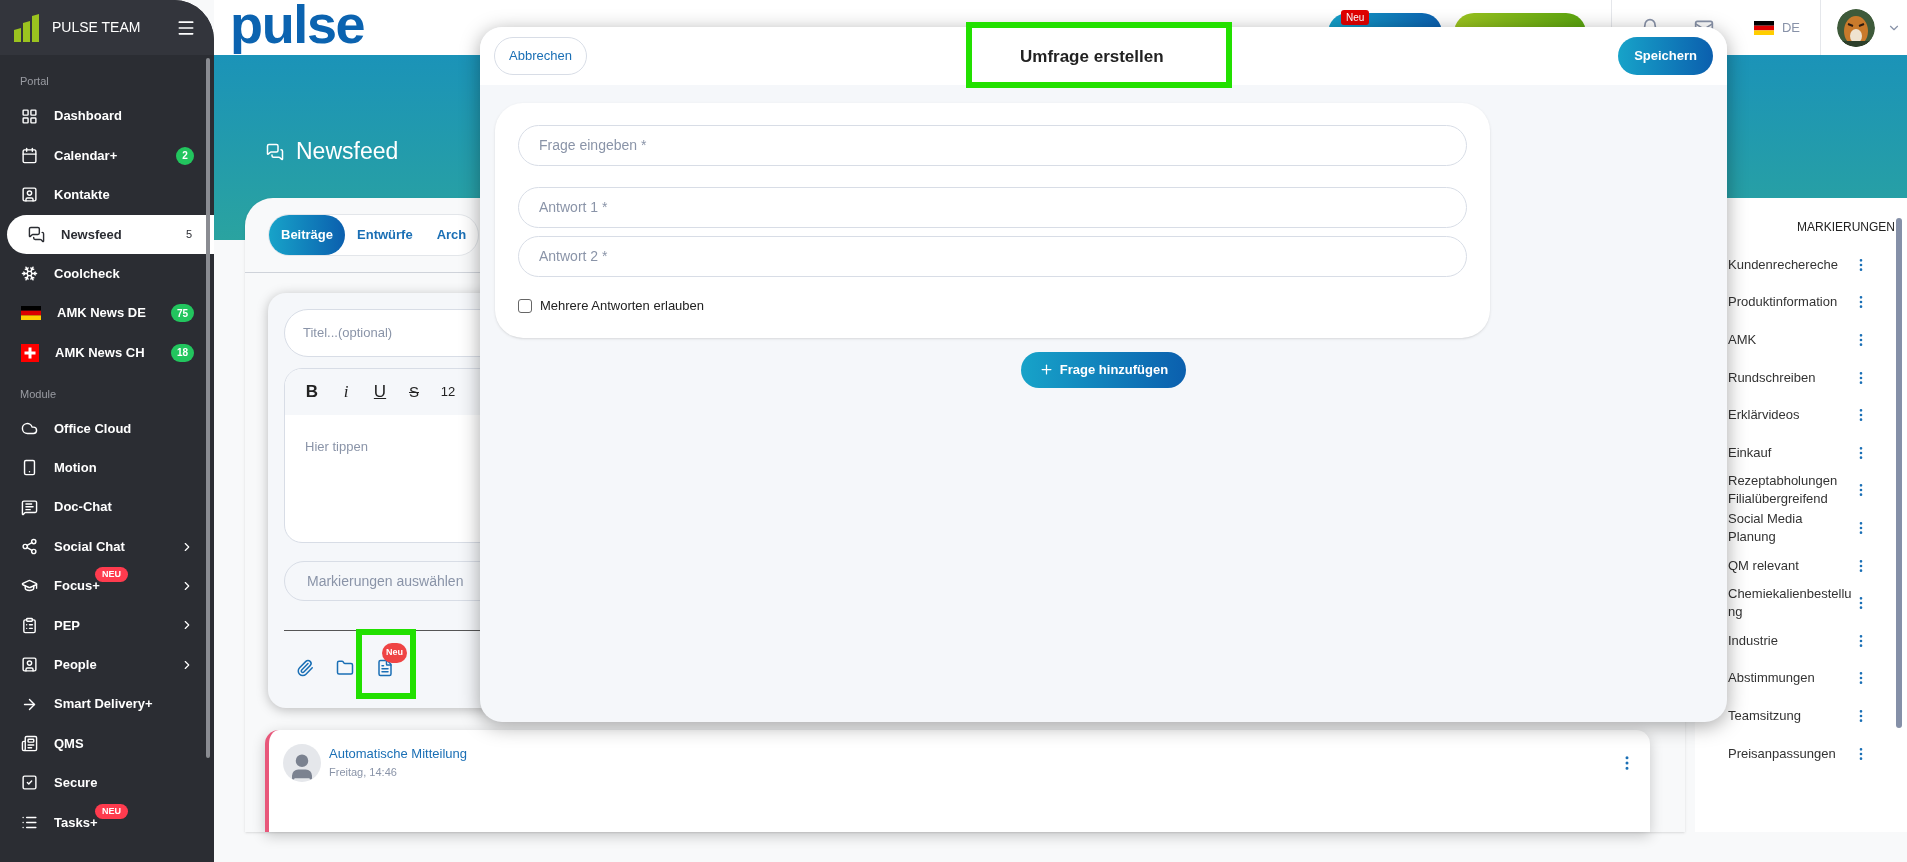  I want to click on highlight-frame, so click(386, 664).